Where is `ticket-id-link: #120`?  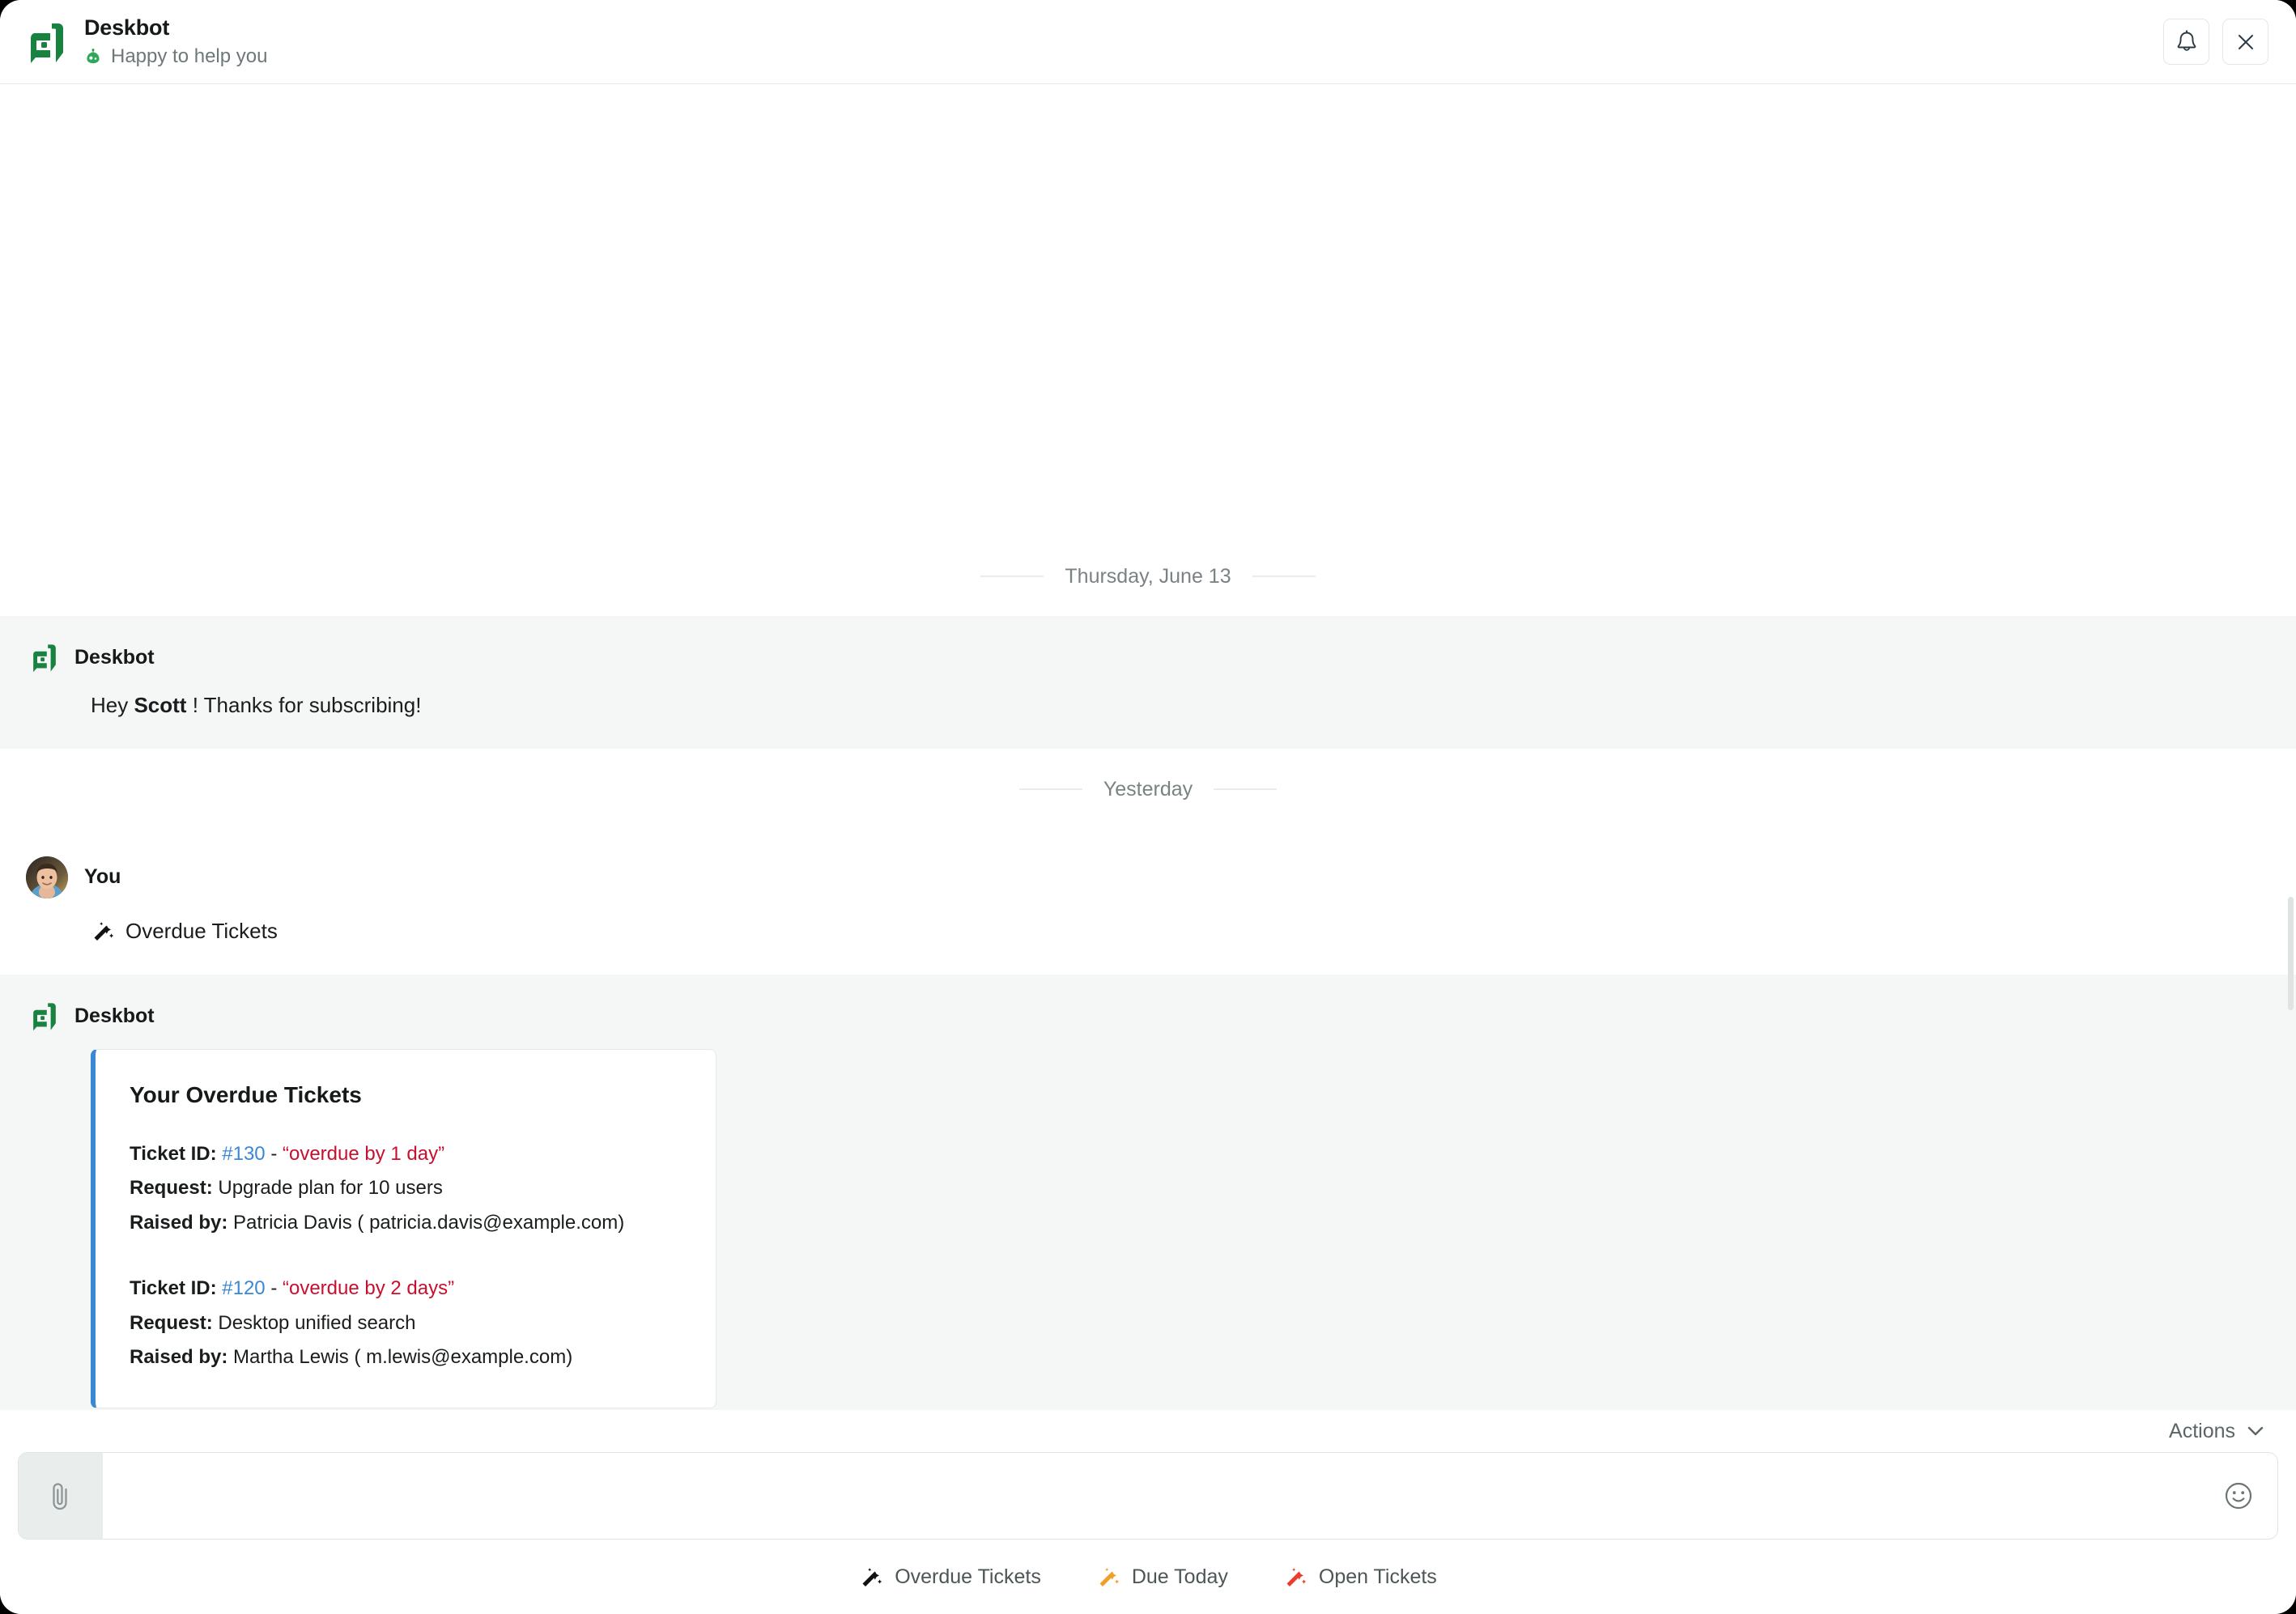 ticket-id-link: #120 is located at coordinates (243, 1288).